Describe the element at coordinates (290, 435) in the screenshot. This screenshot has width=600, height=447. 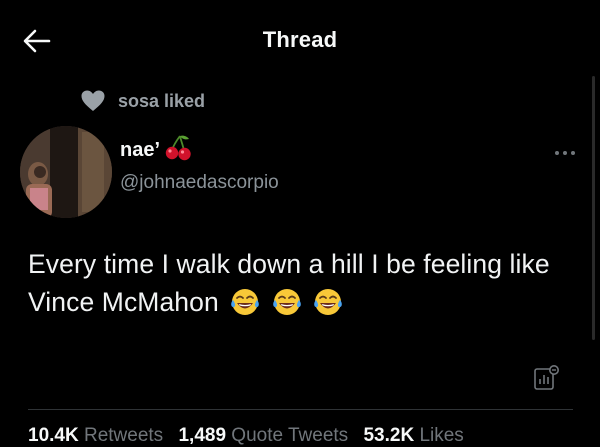
I see `quote-tweets-label: Quote Tweets` at that location.